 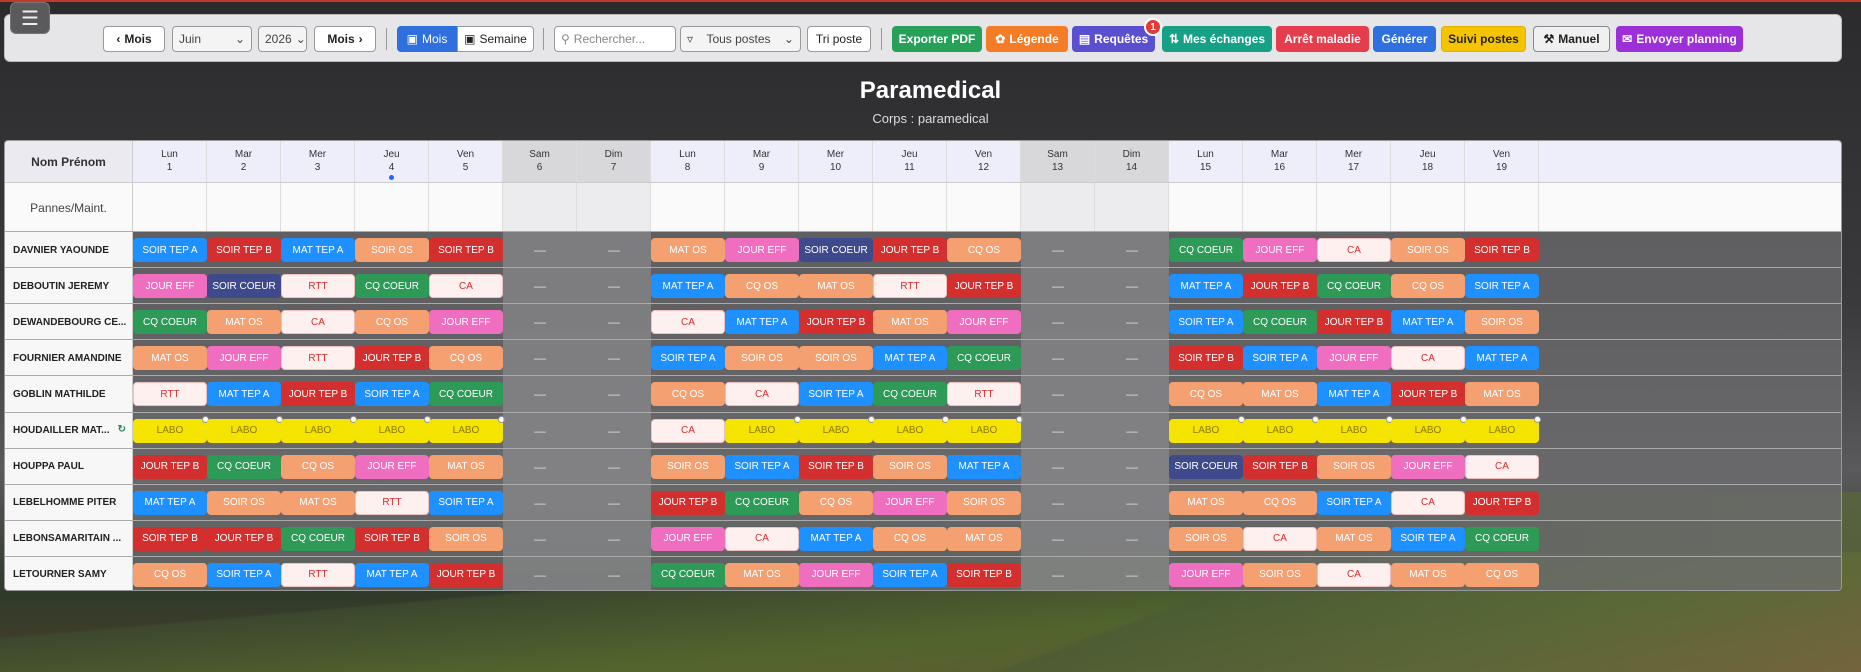 I want to click on sort-post-button: Tri poste, so click(x=839, y=39).